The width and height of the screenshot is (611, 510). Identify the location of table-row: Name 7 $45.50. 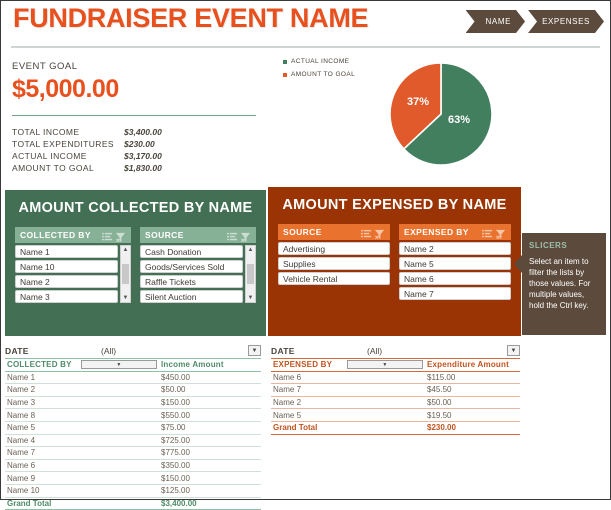
(395, 390).